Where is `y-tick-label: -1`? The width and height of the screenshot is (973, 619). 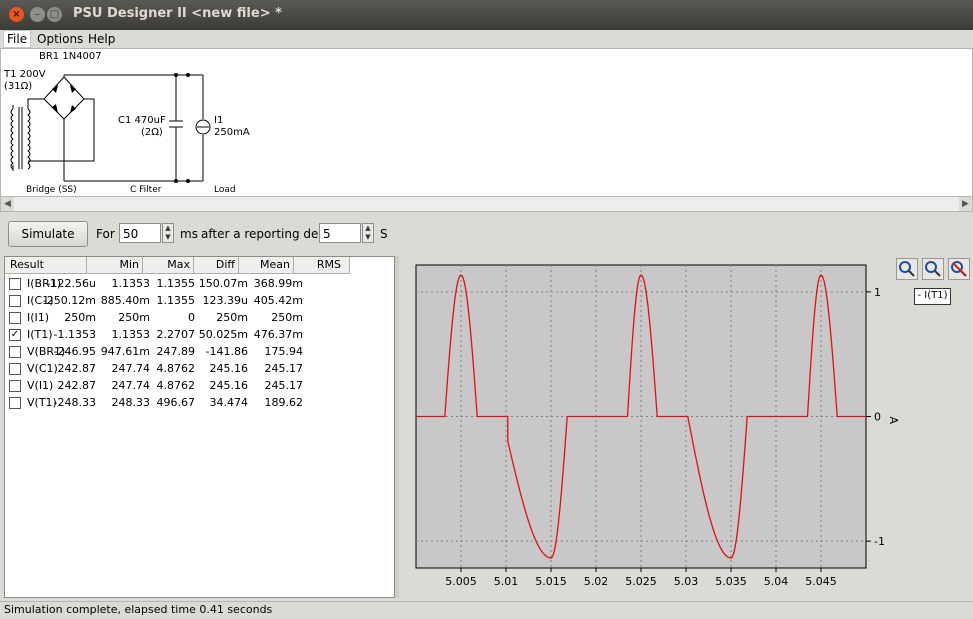 y-tick-label: -1 is located at coordinates (879, 541).